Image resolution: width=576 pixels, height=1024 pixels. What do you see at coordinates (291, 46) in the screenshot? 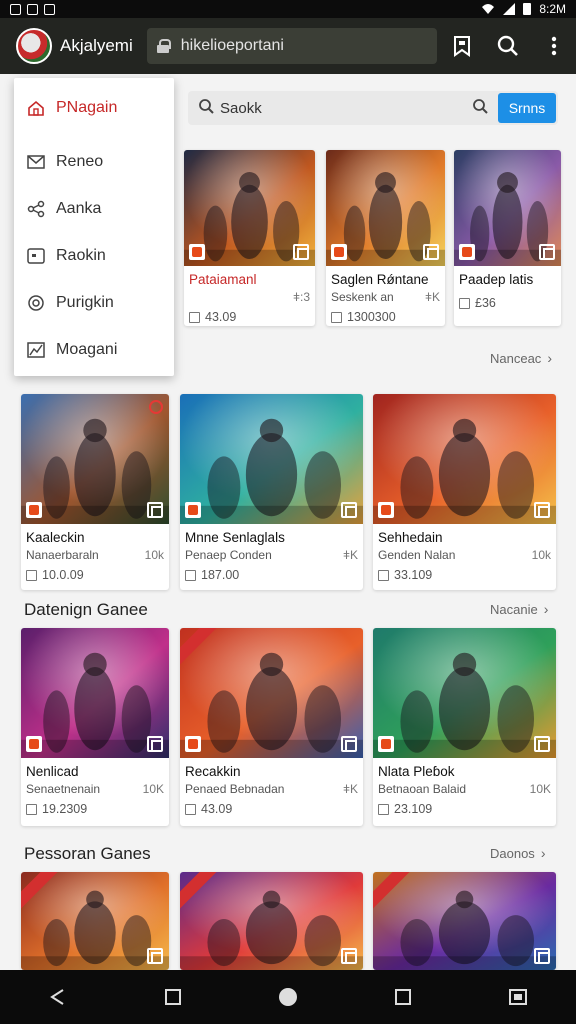
I see `url-bar: hikelioeportani` at bounding box center [291, 46].